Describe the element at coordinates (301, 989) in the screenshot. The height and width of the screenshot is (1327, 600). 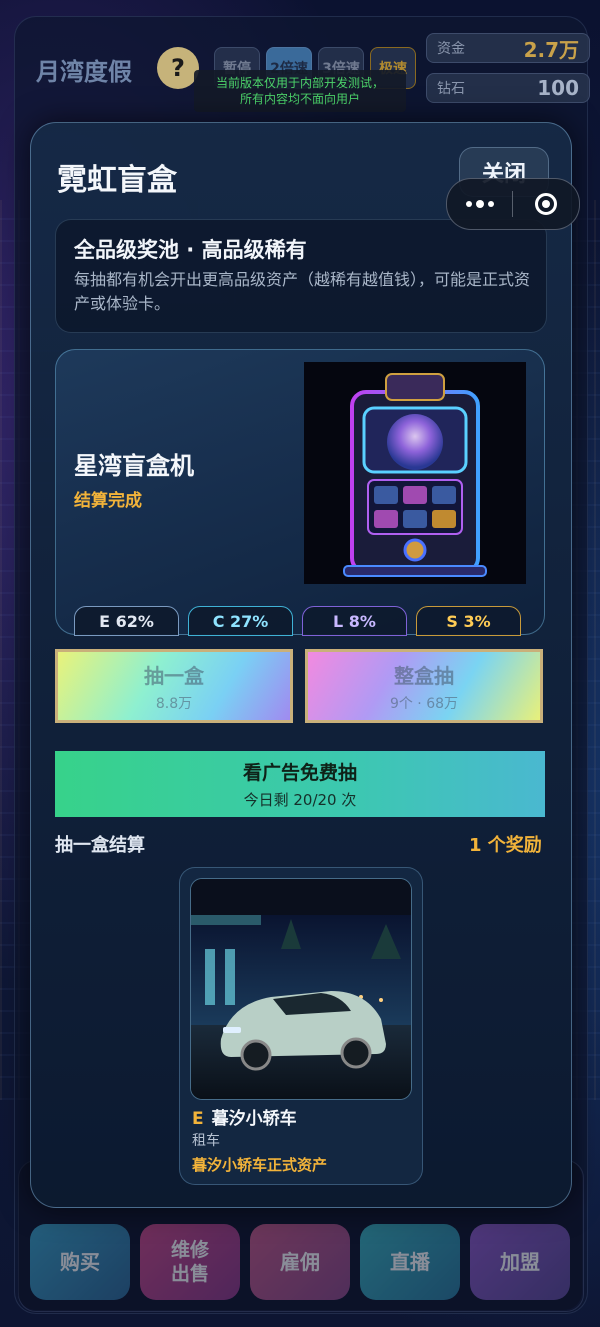
I see `reward-car-image` at that location.